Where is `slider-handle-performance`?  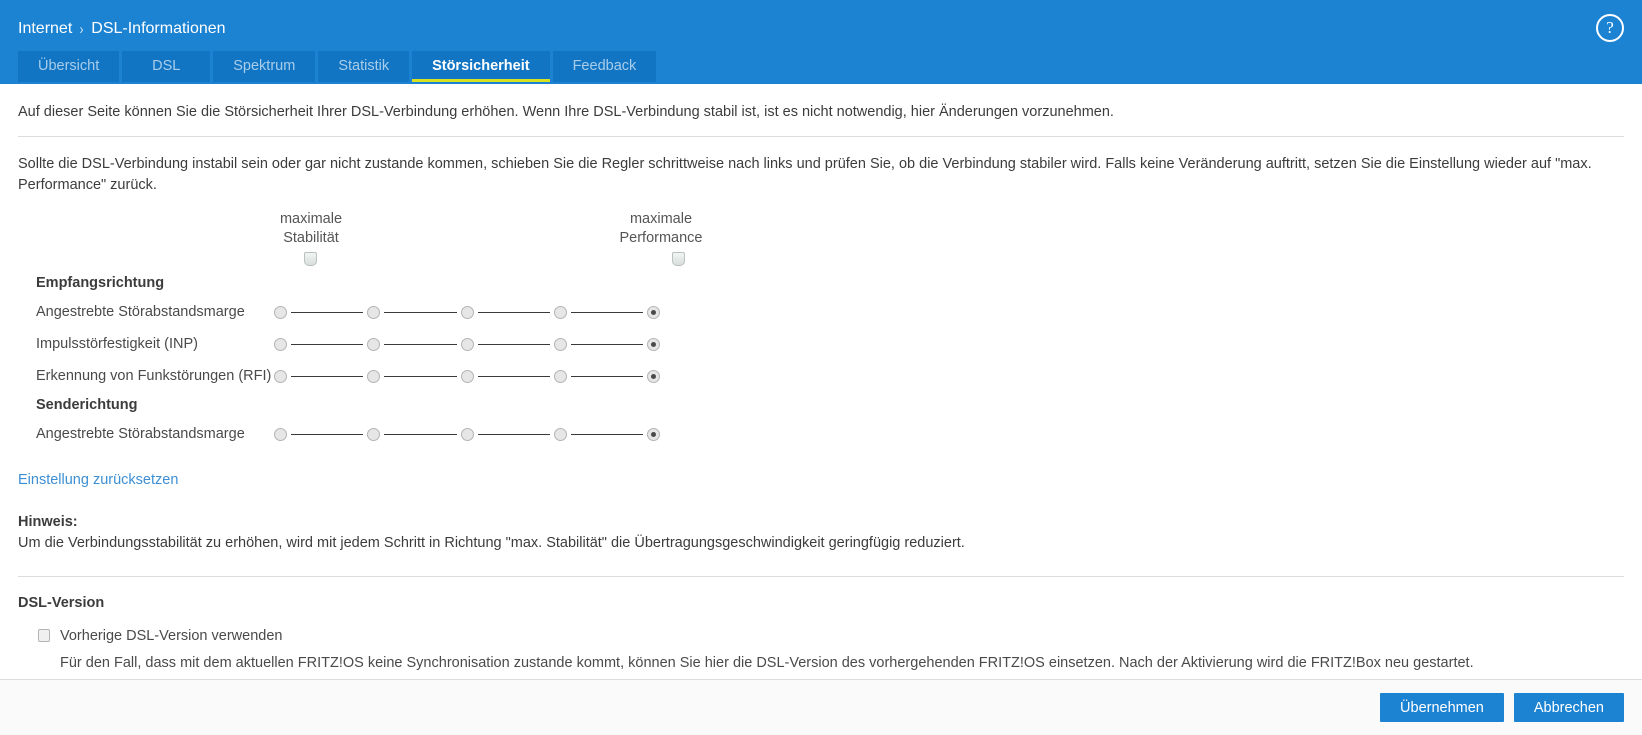 slider-handle-performance is located at coordinates (678, 259).